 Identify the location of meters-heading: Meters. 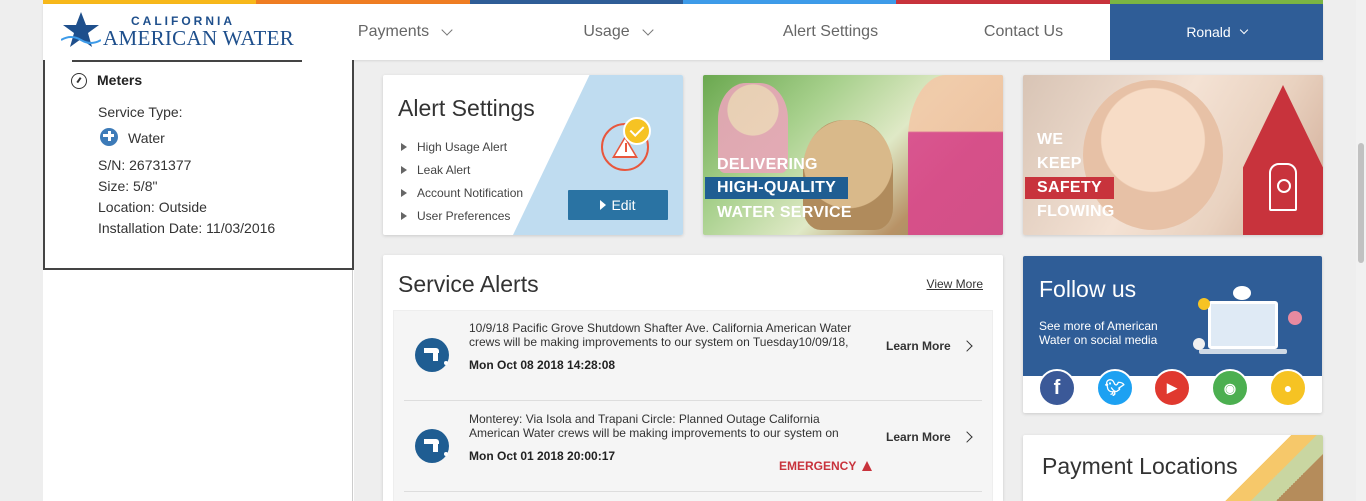
(120, 80).